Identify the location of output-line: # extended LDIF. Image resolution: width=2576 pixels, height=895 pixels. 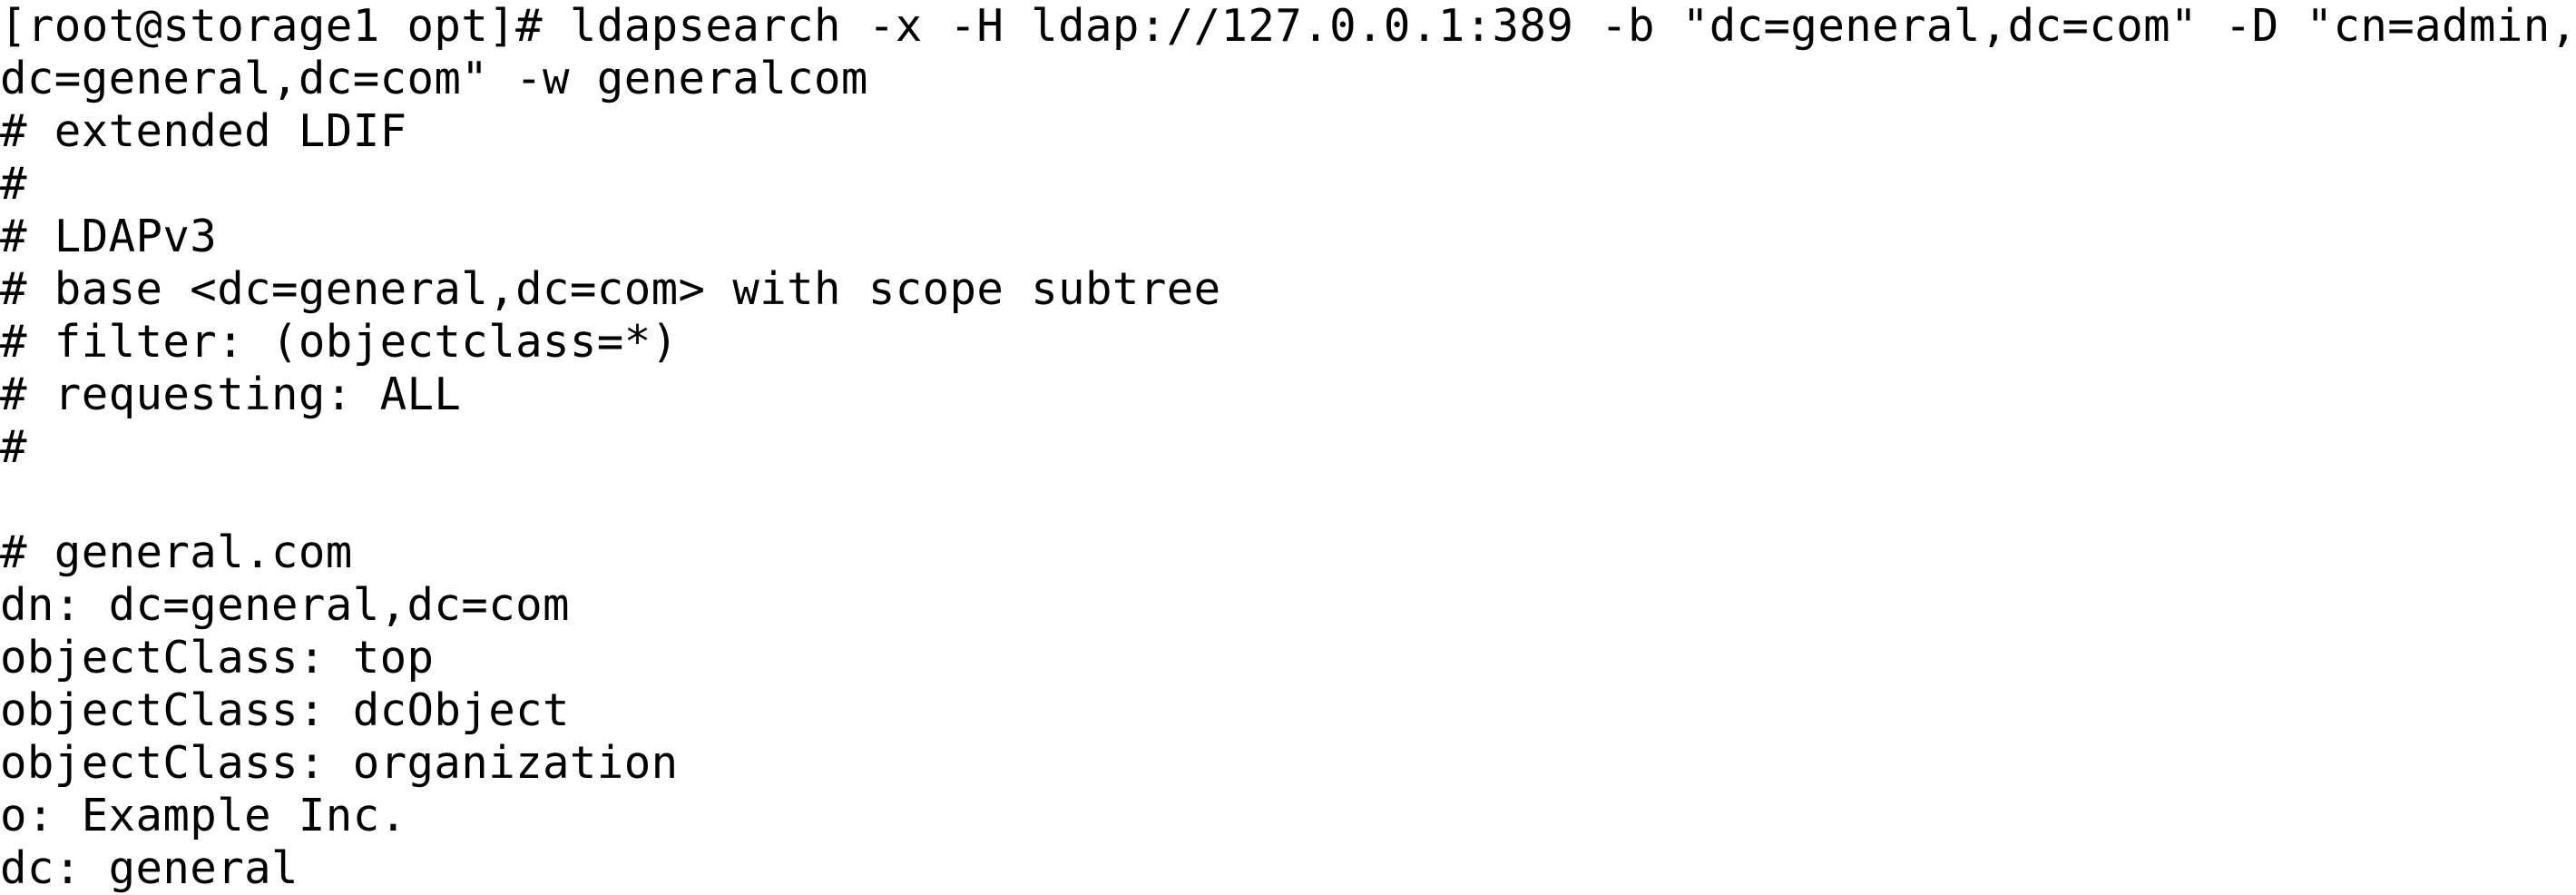
(203, 131).